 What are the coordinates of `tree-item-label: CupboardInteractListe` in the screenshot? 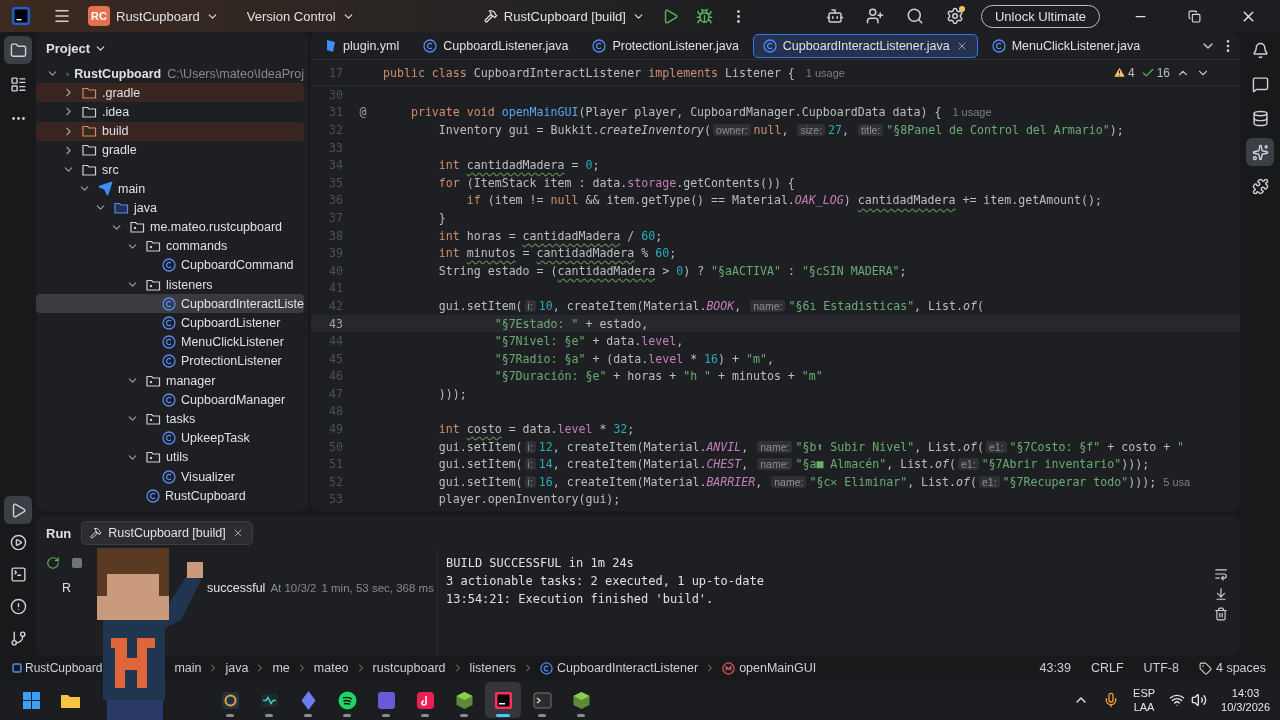 It's located at (242, 303).